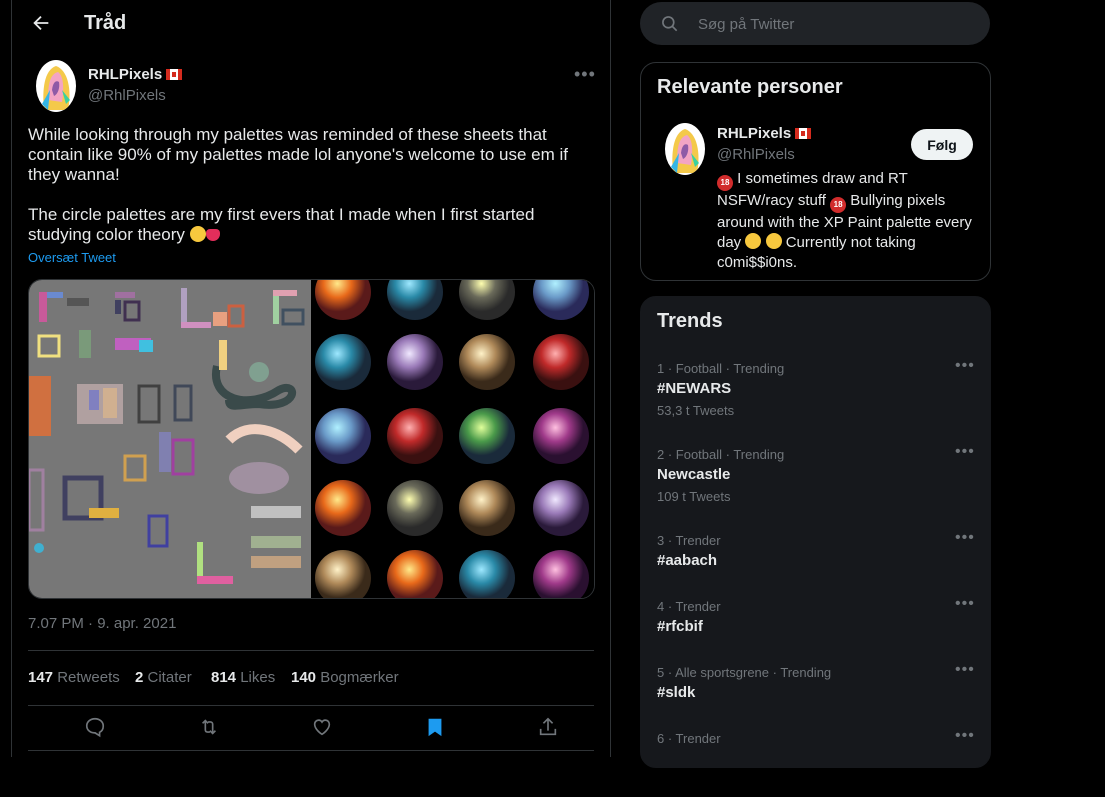  Describe the element at coordinates (322, 727) in the screenshot. I see `like-icon` at that location.